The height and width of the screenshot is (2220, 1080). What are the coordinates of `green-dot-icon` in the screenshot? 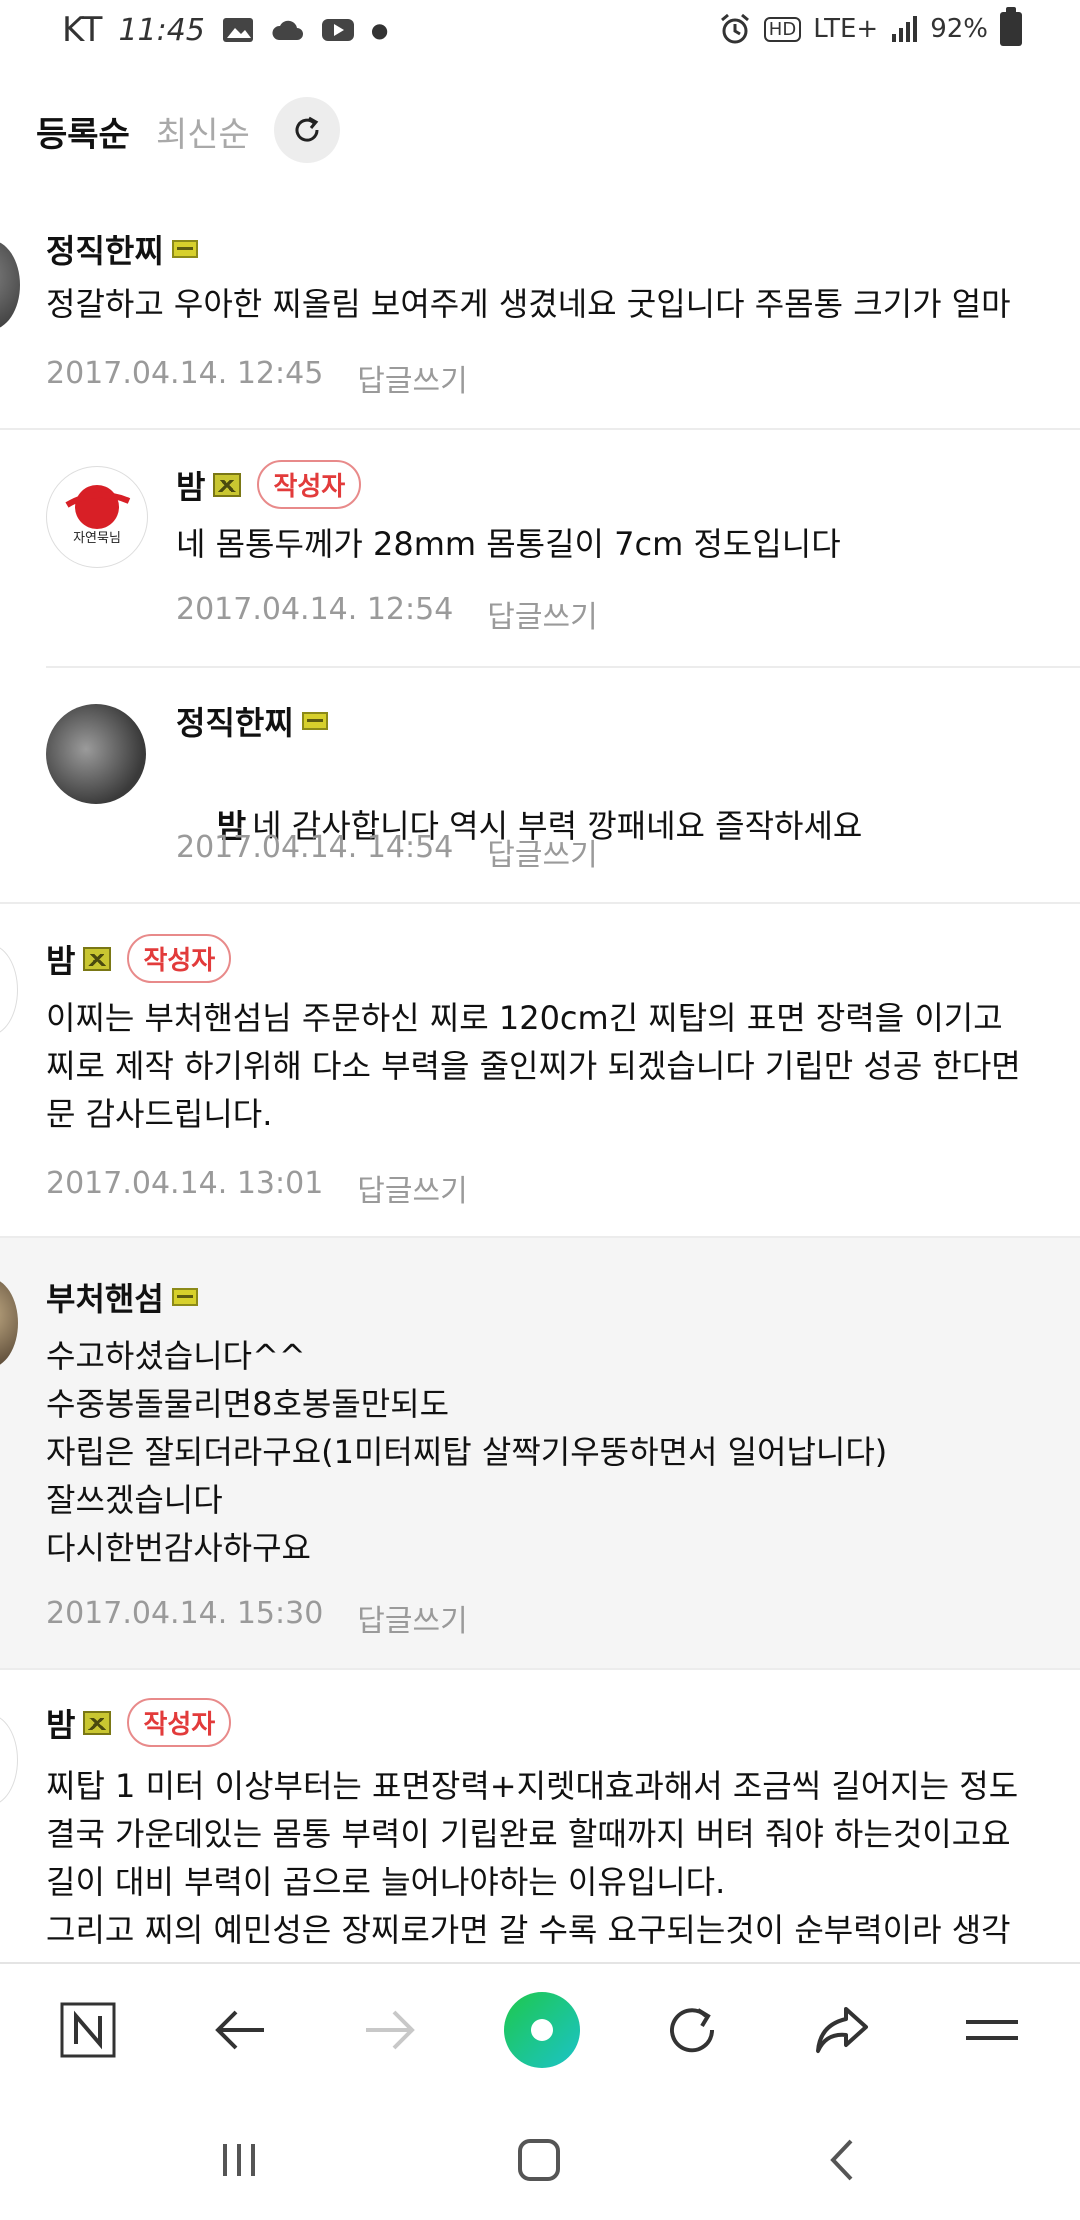 It's located at (542, 2030).